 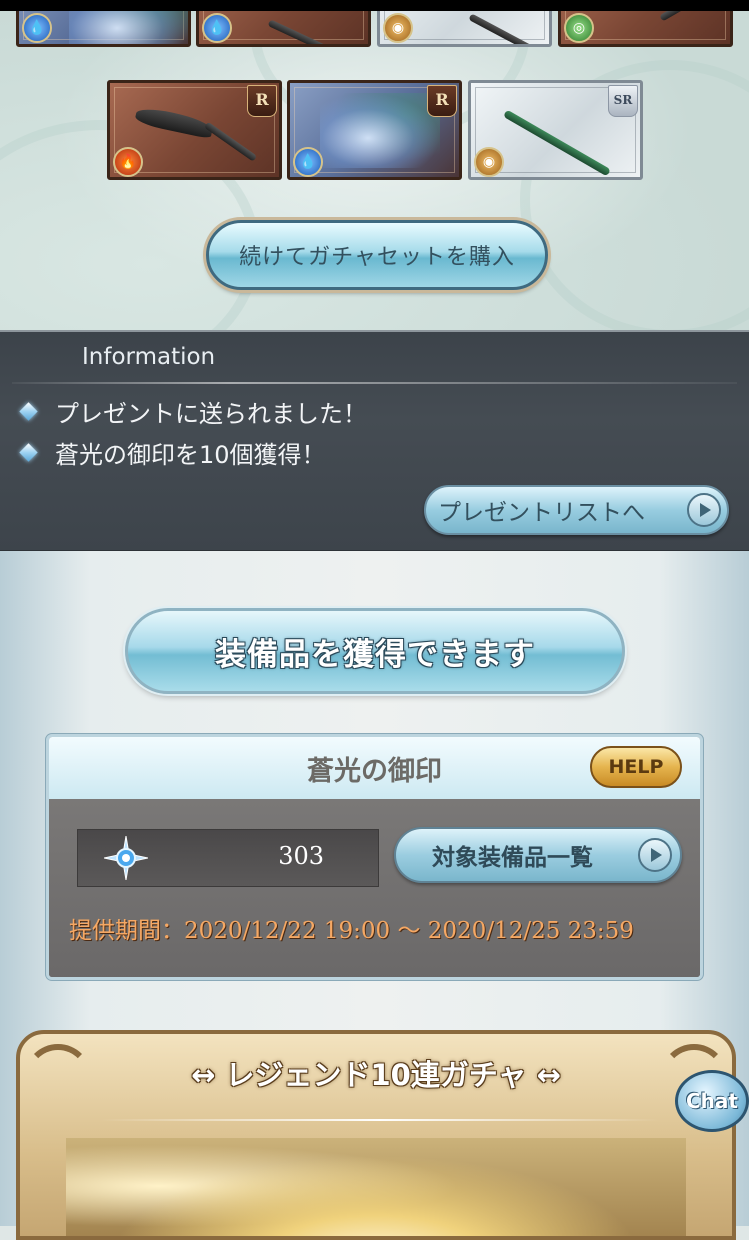 I want to click on ornament-icon, so click(x=58, y=1078).